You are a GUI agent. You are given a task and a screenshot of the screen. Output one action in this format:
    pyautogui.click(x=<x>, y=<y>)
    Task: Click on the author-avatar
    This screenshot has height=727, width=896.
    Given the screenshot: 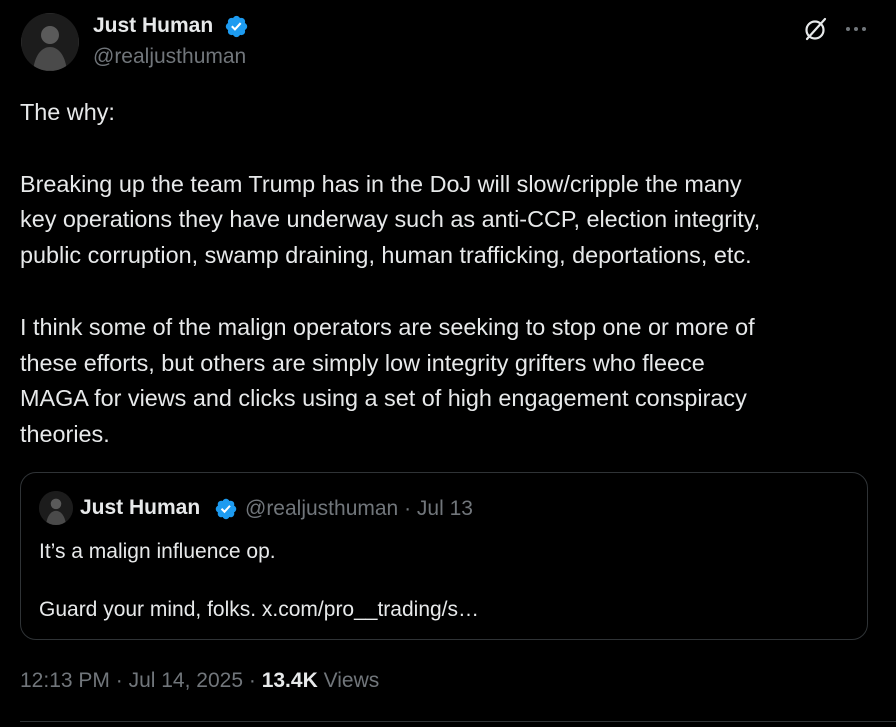 What is the action you would take?
    pyautogui.click(x=50, y=42)
    